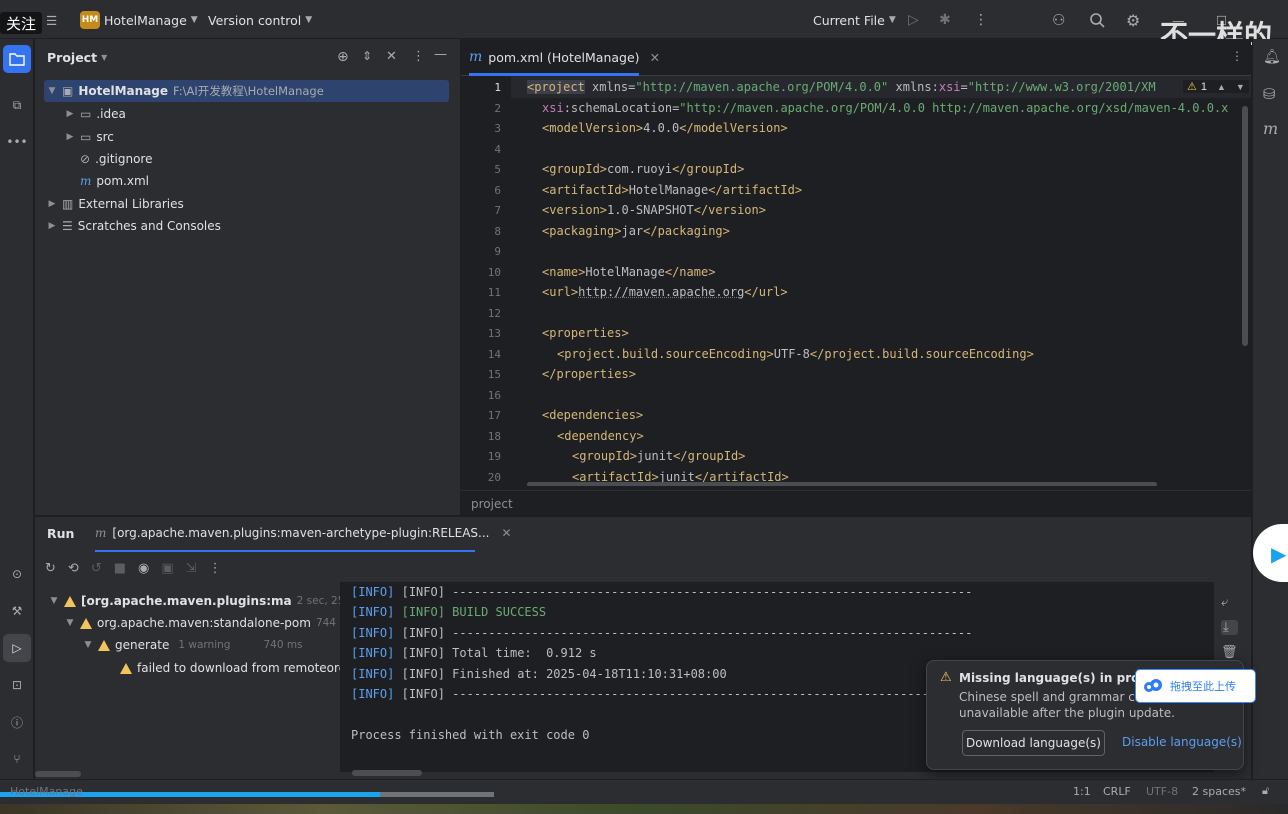 Image resolution: width=1288 pixels, height=814 pixels. I want to click on settings-button: ⚙, so click(1133, 20).